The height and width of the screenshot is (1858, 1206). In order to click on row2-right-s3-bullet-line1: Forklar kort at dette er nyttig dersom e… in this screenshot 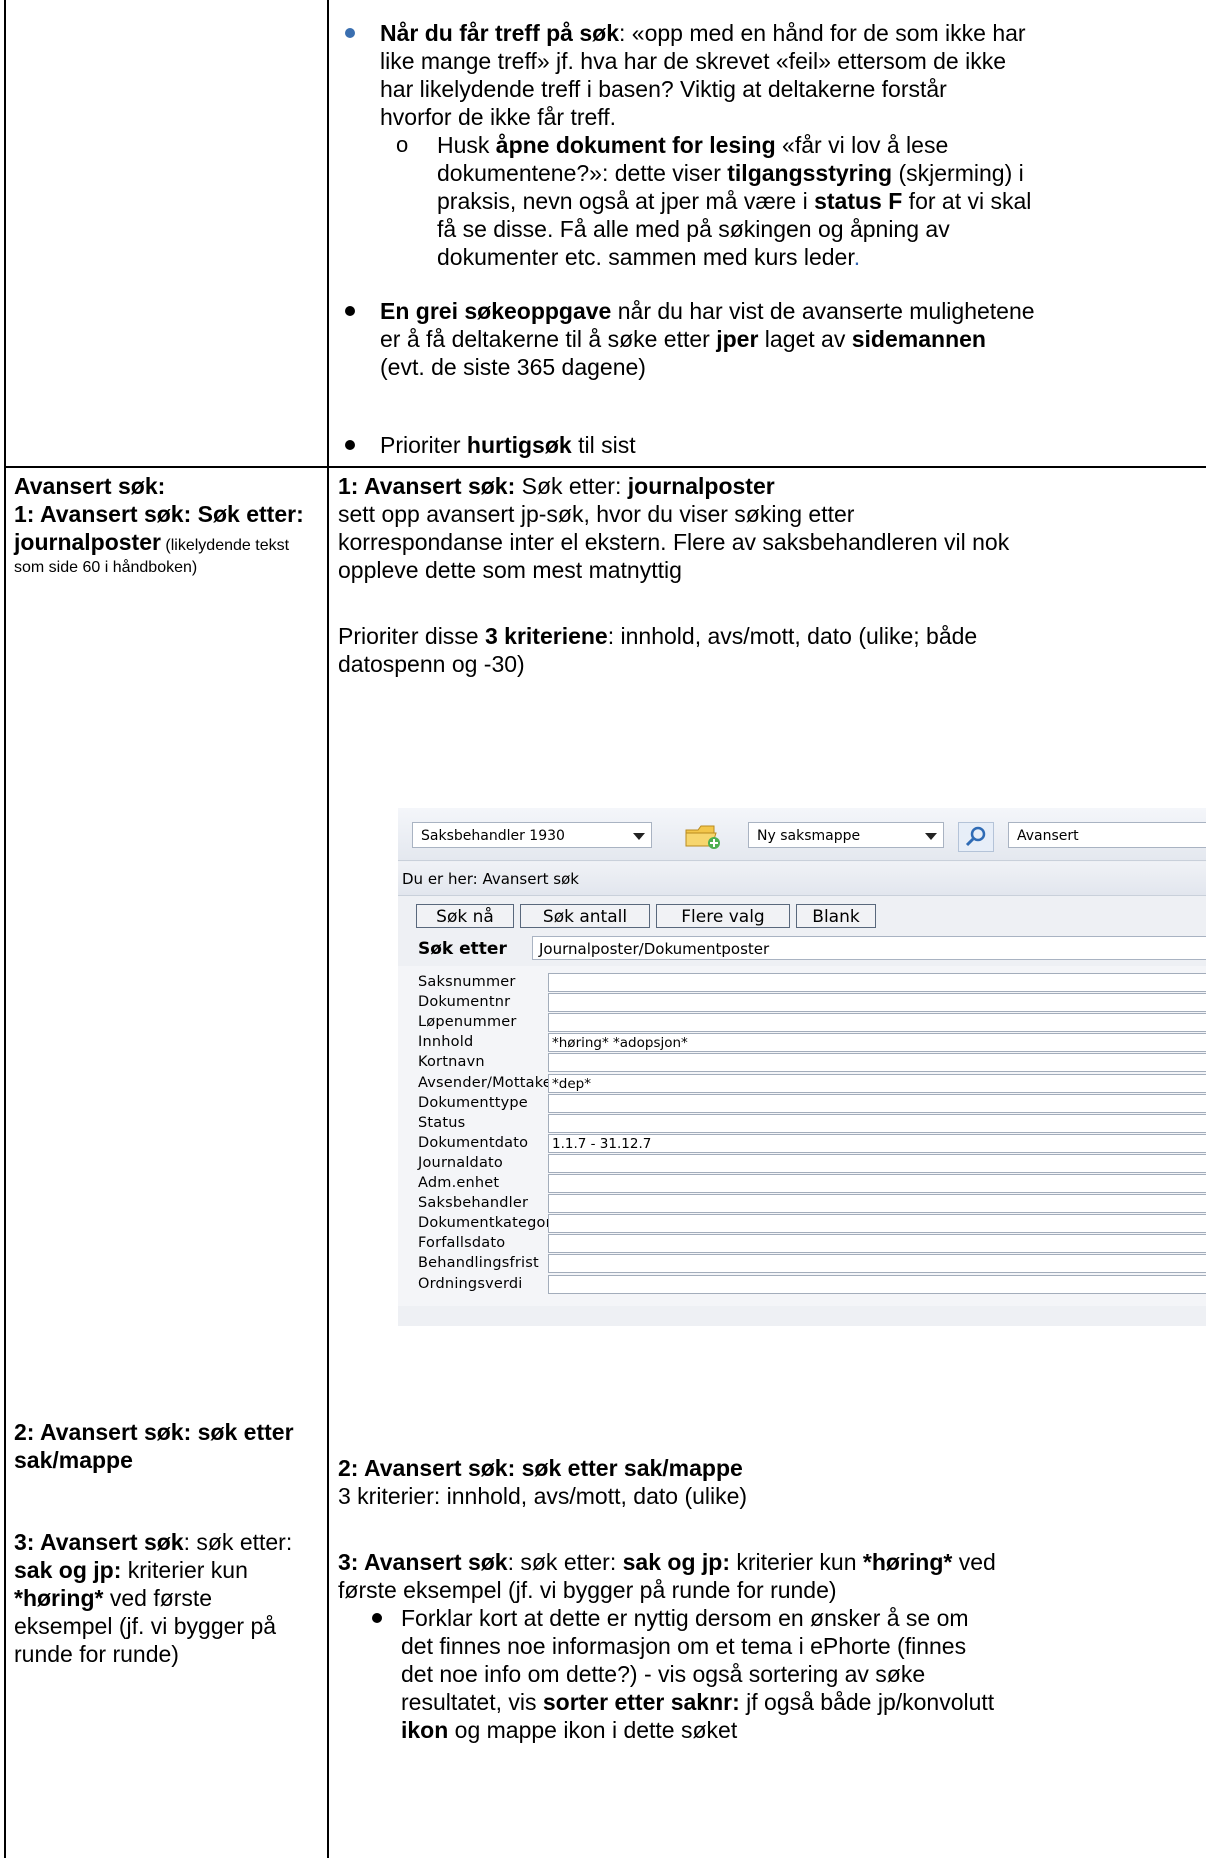, I will do `click(685, 1618)`.